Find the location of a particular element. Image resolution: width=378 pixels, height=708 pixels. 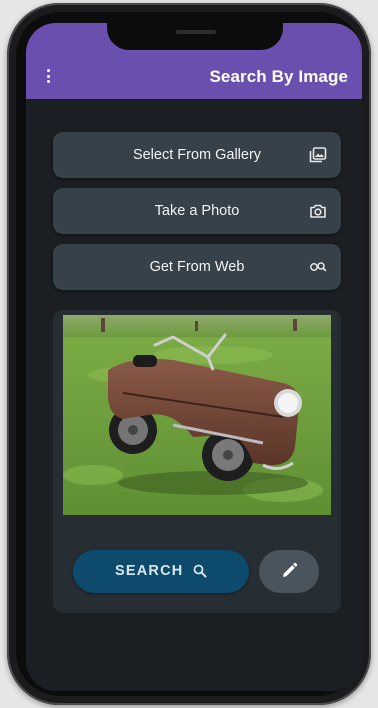

edit-button is located at coordinates (289, 571).